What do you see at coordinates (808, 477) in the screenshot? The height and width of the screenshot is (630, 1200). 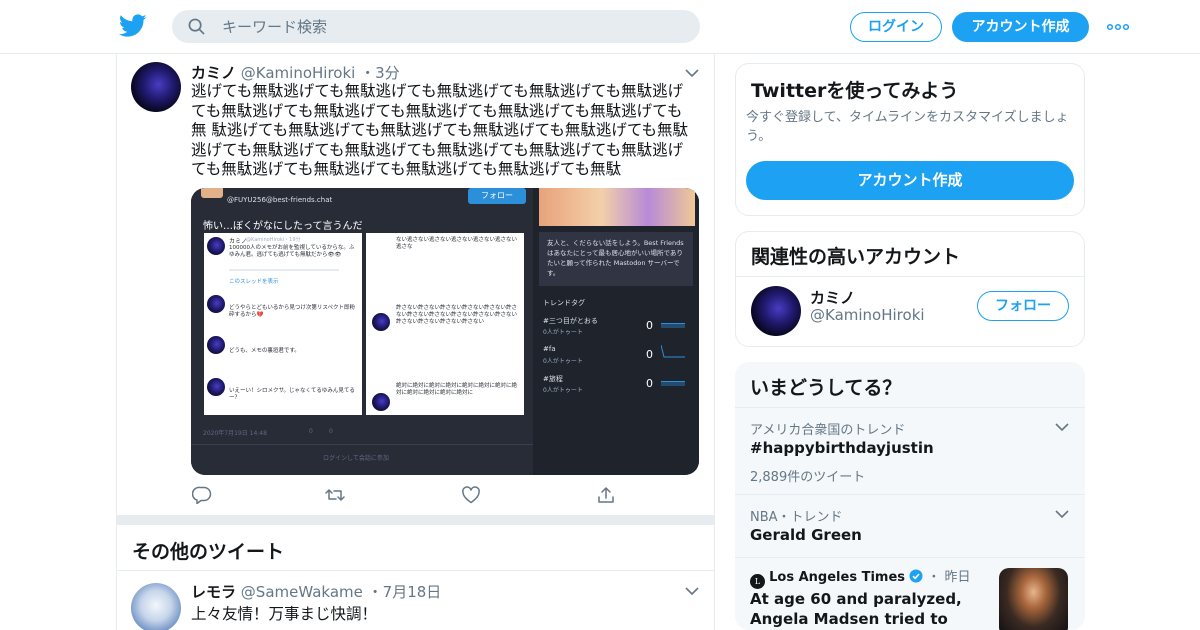 I see `trend-tweet-count: 2,889件のツイート` at bounding box center [808, 477].